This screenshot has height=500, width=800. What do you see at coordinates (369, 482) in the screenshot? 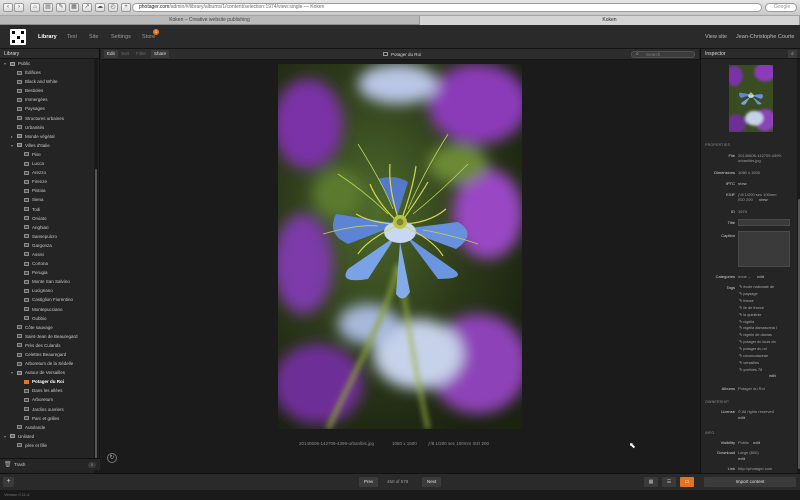
I see `prev-button: Prev` at bounding box center [369, 482].